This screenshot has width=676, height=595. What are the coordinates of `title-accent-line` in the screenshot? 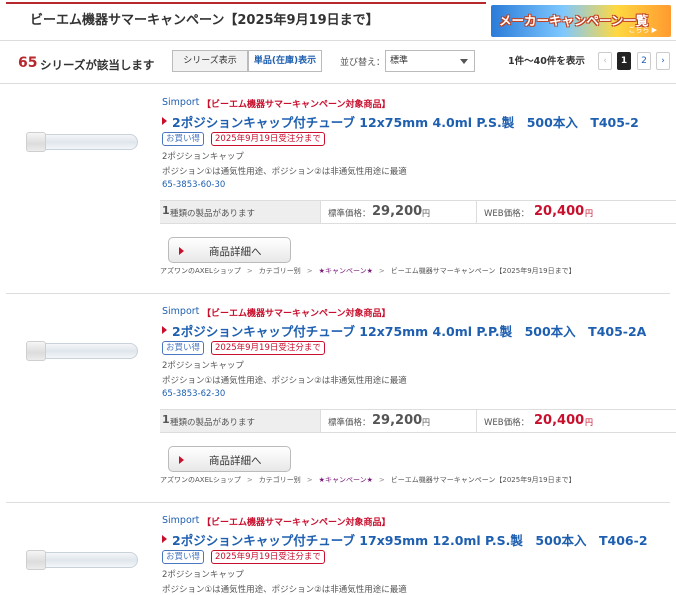 It's located at (246, 3).